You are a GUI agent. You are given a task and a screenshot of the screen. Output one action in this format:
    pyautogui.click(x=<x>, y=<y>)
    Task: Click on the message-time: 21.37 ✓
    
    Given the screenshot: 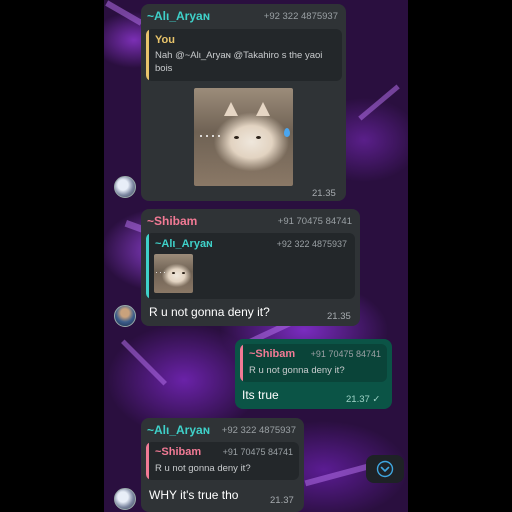 What is the action you would take?
    pyautogui.click(x=363, y=399)
    